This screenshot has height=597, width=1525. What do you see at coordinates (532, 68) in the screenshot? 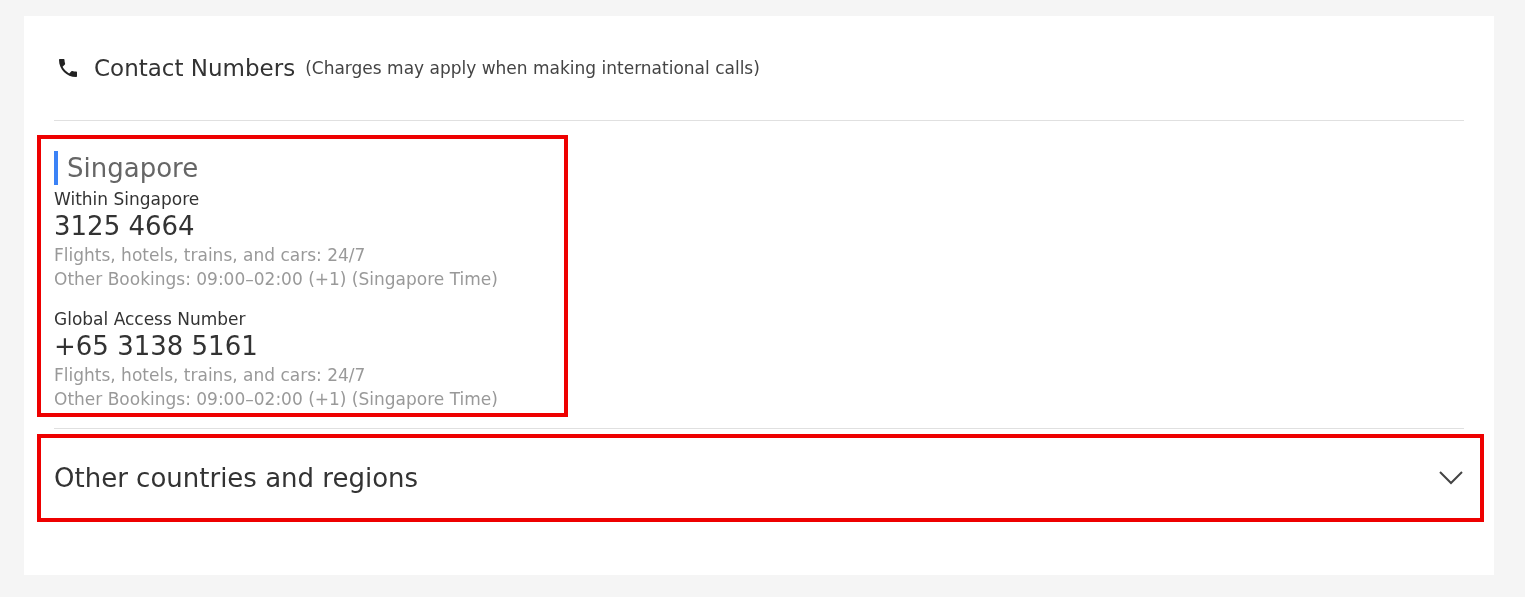
I see `charges-note: (Charges may apply when making international calls)` at bounding box center [532, 68].